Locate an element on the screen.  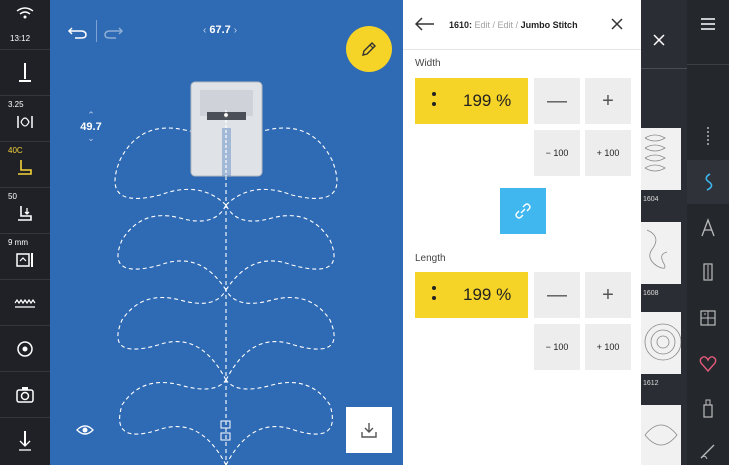
needle-tip-button is located at coordinates (708, 447).